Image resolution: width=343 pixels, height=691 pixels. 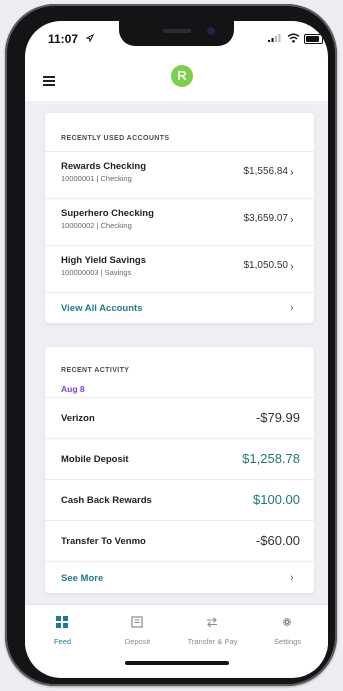 What do you see at coordinates (266, 265) in the screenshot?
I see `account-balance: $1,050.50` at bounding box center [266, 265].